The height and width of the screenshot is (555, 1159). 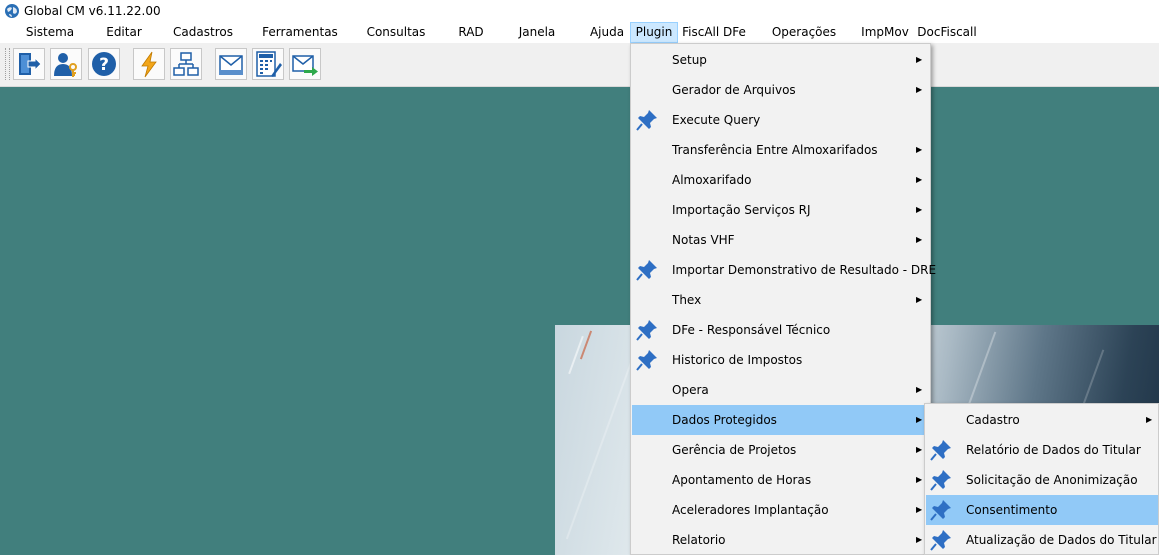 I want to click on send-mail-button, so click(x=305, y=64).